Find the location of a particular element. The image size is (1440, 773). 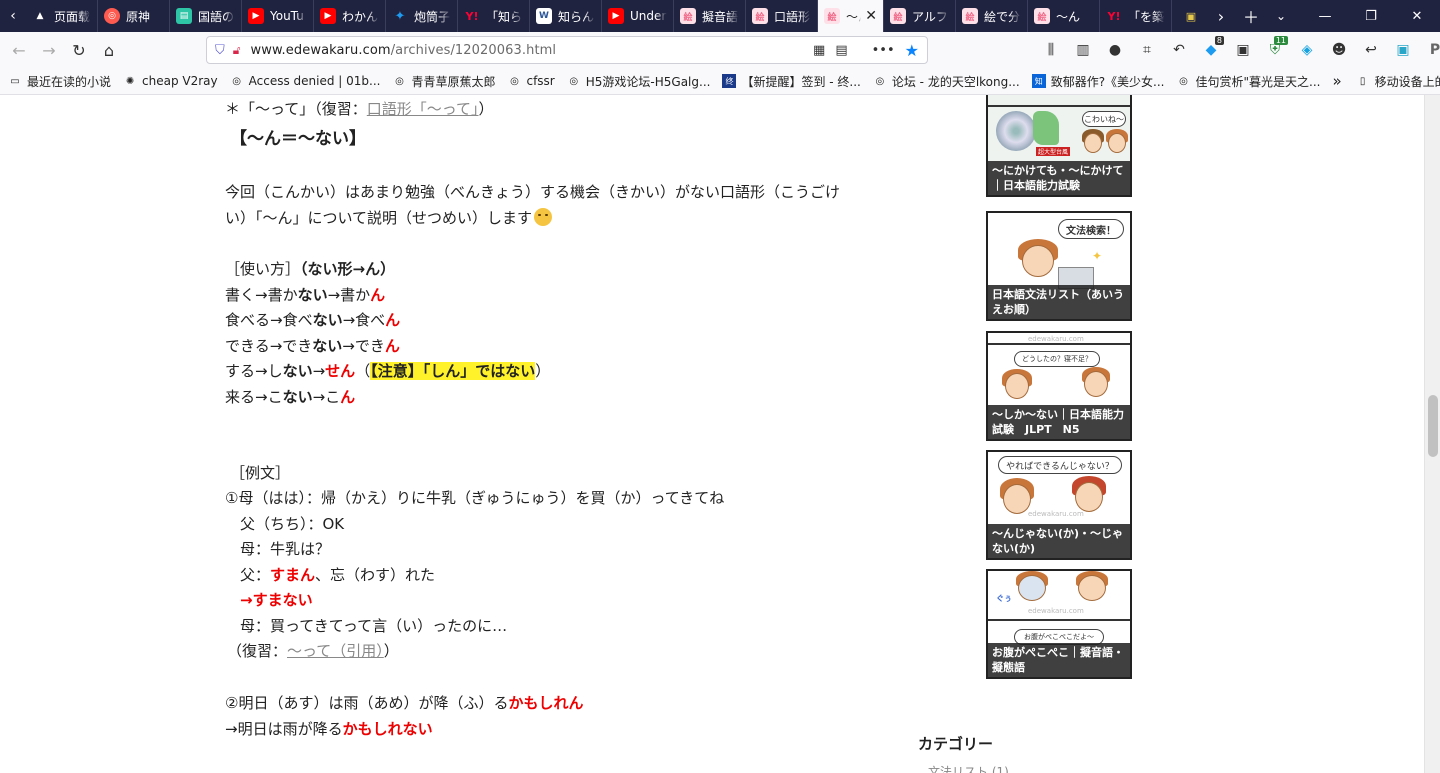

related-article-card: 文法検索！ ✦ 日本語文法リスト（あいうえお順） is located at coordinates (1059, 266).